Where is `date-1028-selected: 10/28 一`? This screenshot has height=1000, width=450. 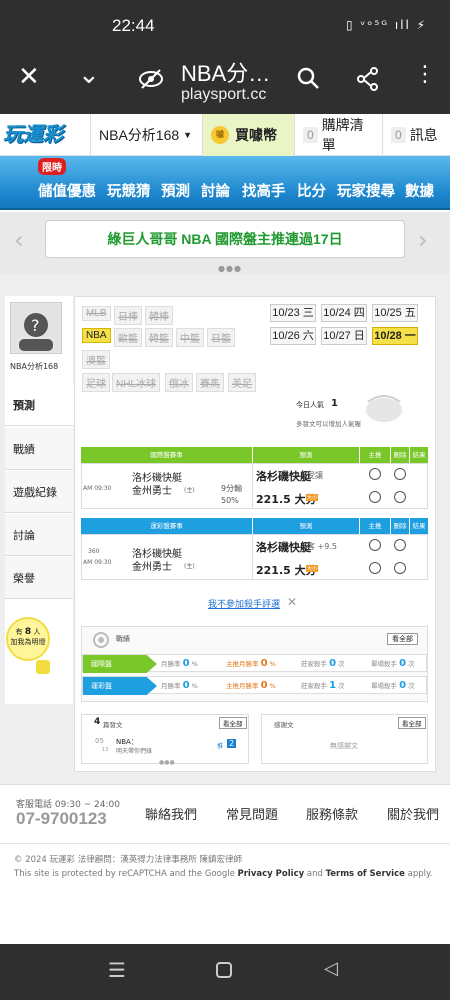
date-1028-selected: 10/28 一 is located at coordinates (395, 336).